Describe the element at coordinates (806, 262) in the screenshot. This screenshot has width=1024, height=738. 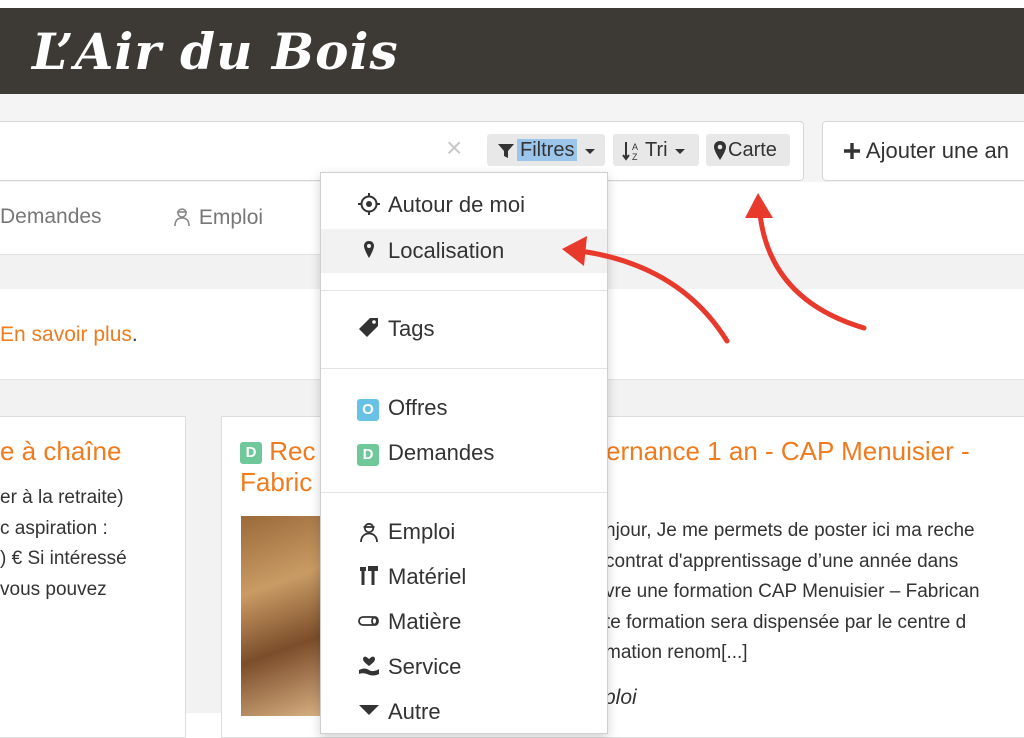
I see `arrow-to-map-button` at that location.